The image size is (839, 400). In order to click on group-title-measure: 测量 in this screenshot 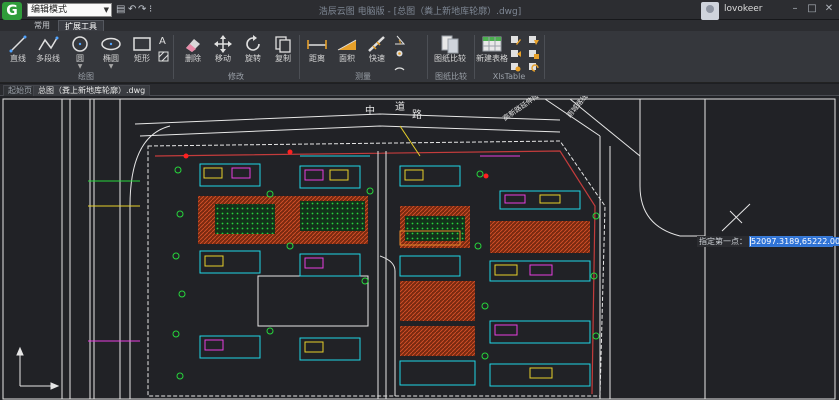, I will do `click(363, 76)`.